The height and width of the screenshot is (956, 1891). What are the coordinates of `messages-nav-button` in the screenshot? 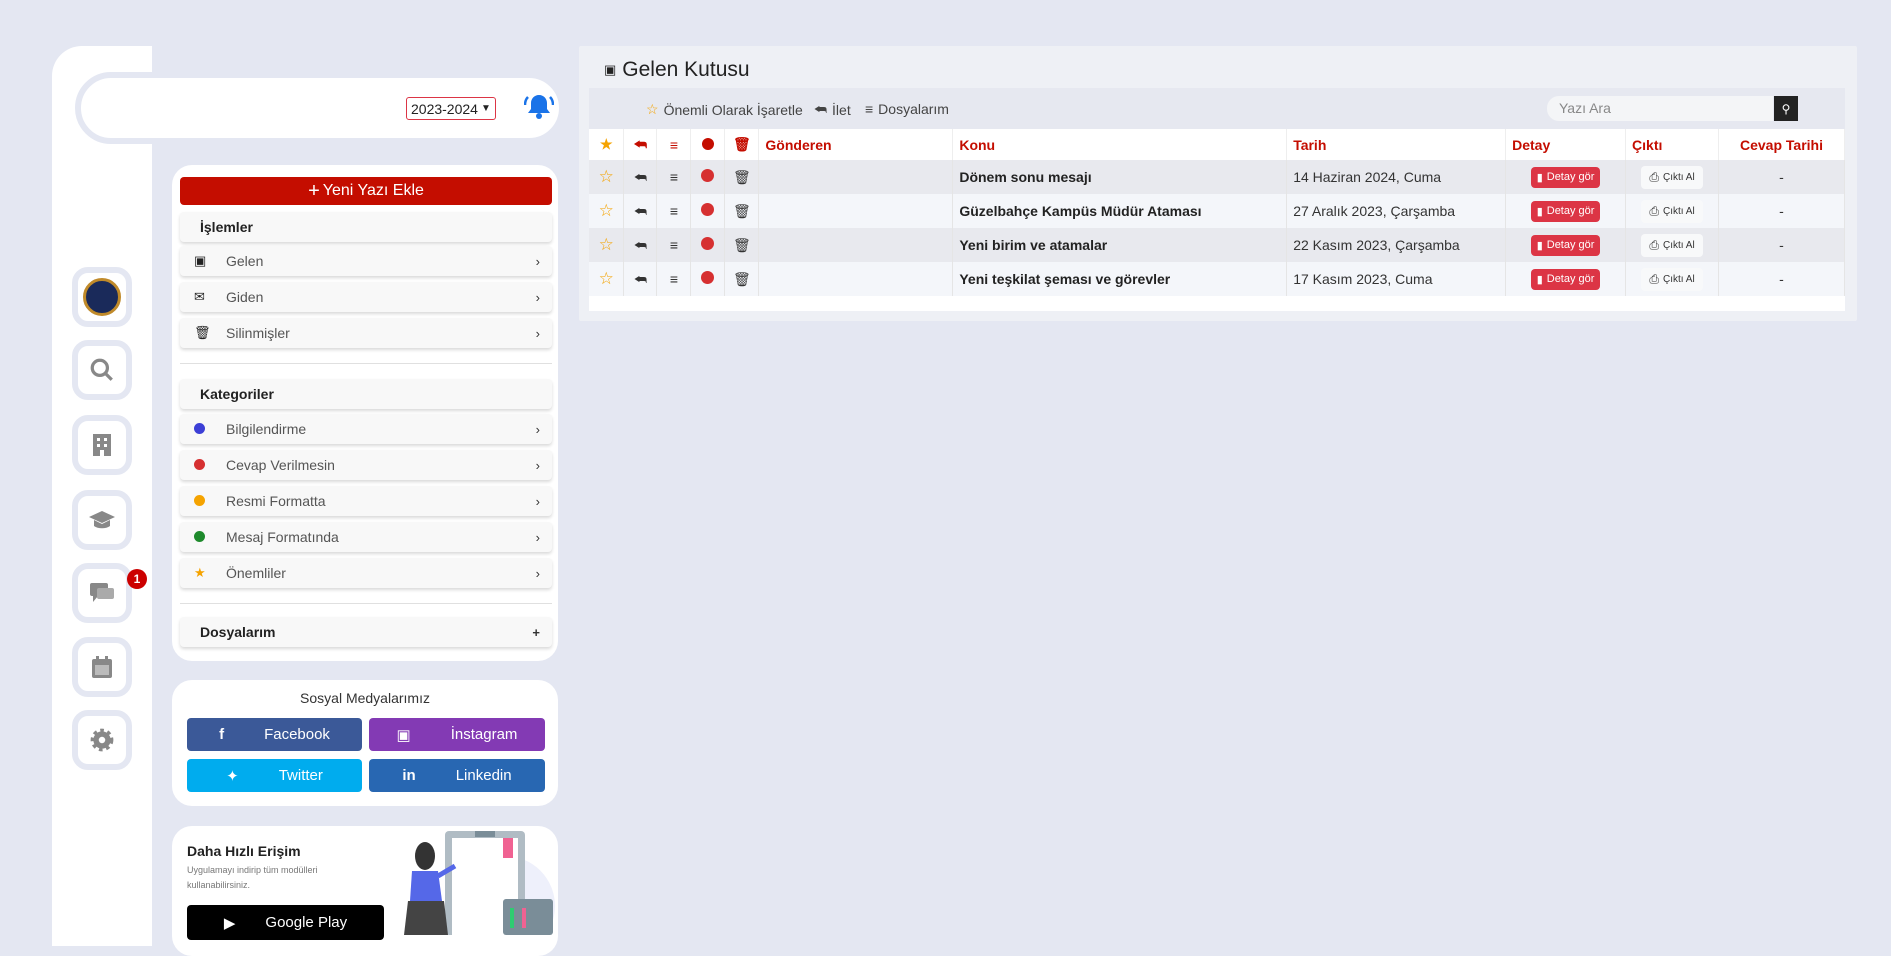 It's located at (102, 593).